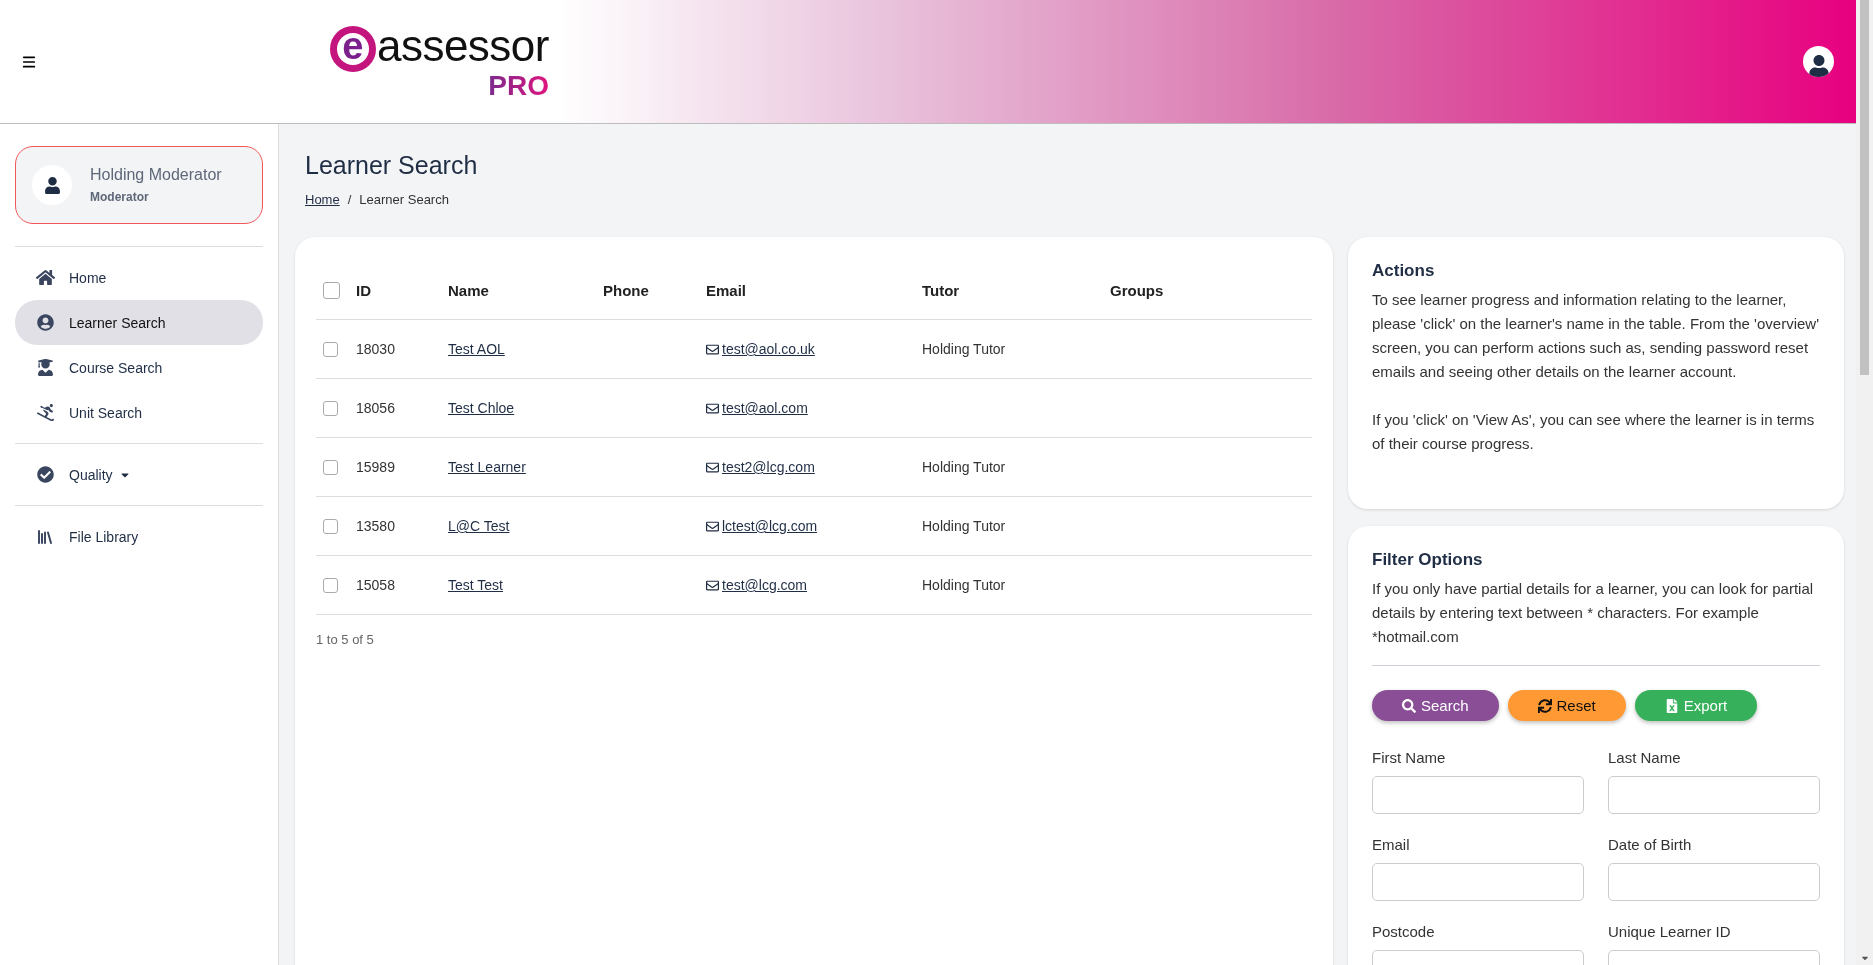 The image size is (1873, 965). What do you see at coordinates (404, 199) in the screenshot?
I see `breadcrumb-current: Learner Search` at bounding box center [404, 199].